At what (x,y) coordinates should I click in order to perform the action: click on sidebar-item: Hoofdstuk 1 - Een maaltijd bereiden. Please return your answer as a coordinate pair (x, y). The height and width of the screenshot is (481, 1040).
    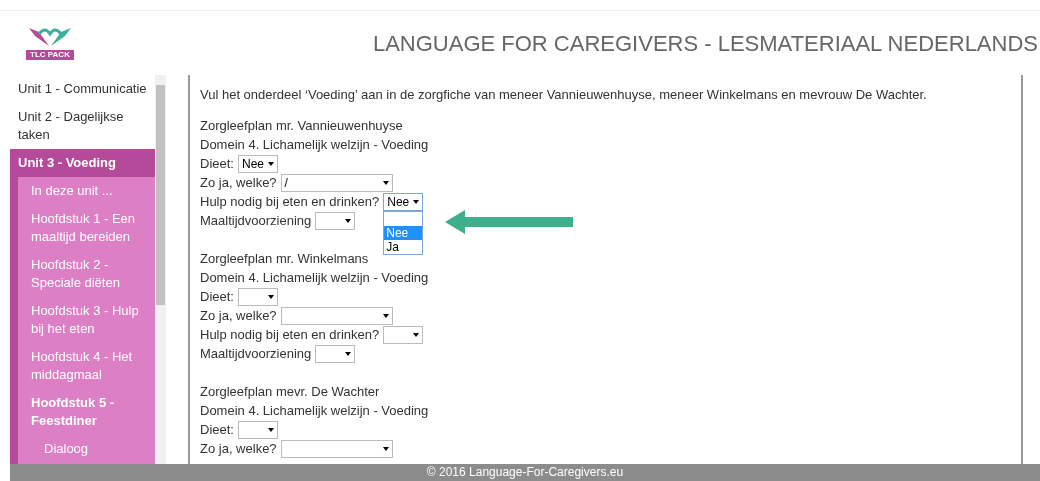
    Looking at the image, I should click on (86, 228).